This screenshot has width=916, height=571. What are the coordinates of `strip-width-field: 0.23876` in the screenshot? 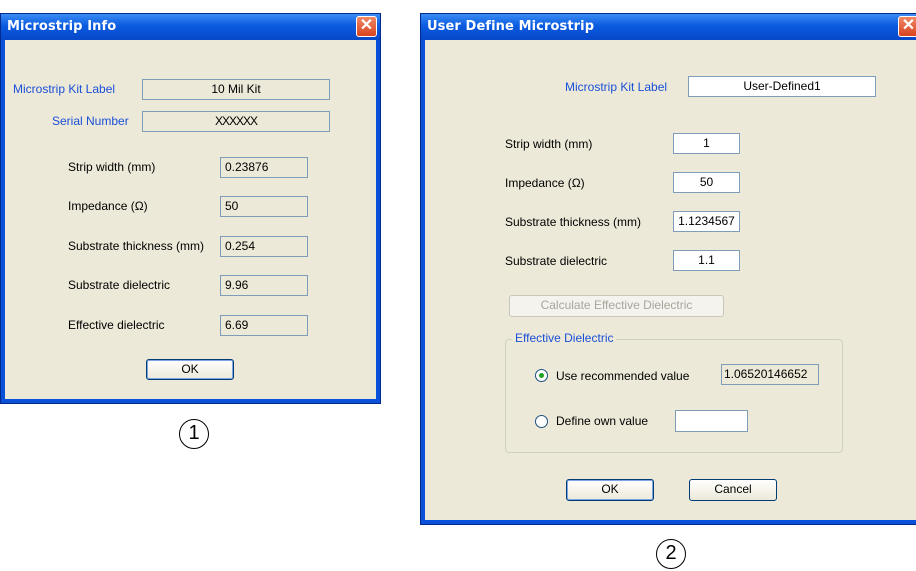 It's located at (264, 167).